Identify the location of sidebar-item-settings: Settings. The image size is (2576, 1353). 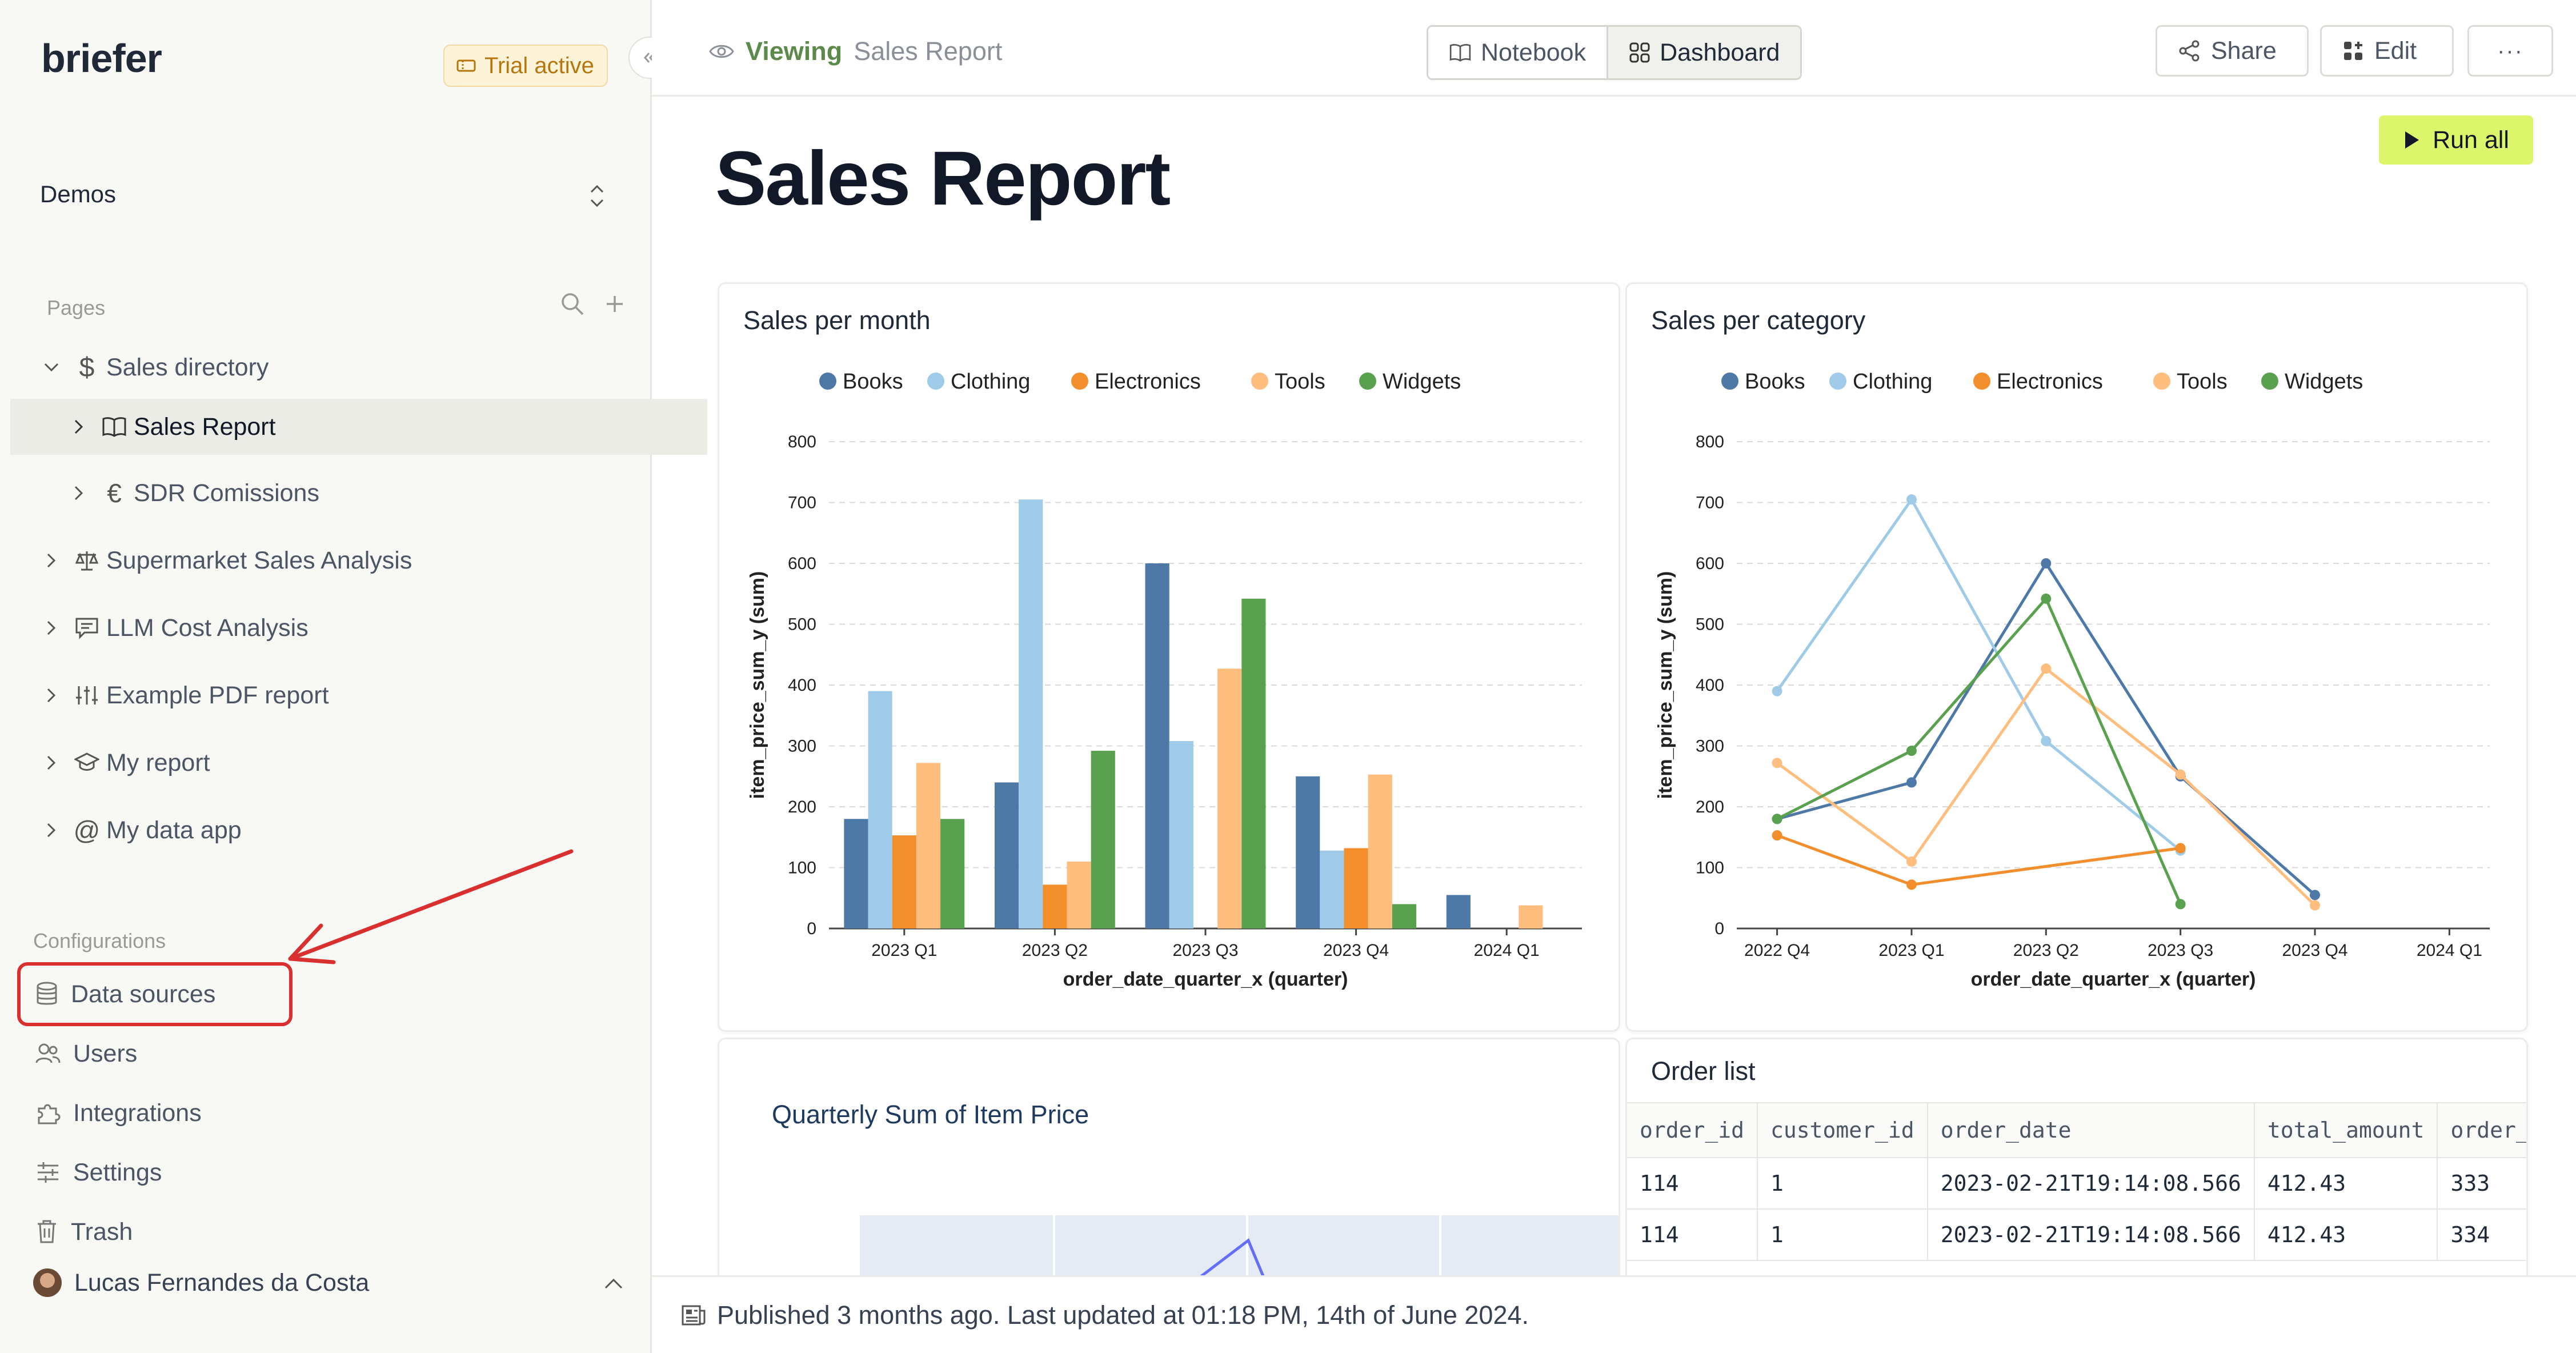
(98, 1172).